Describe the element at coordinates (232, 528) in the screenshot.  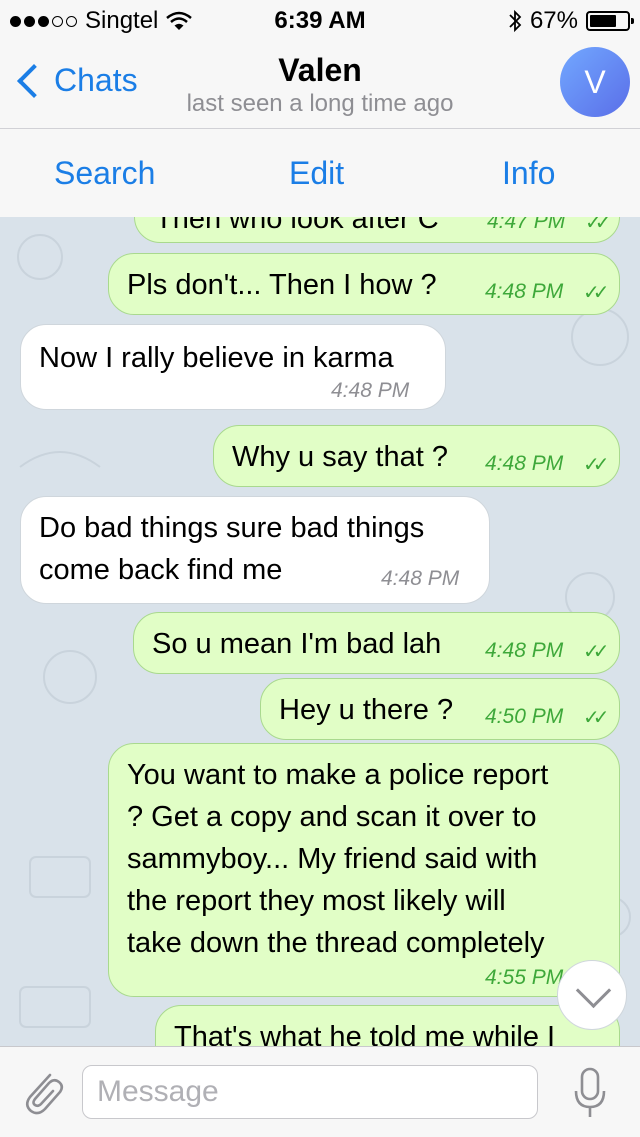
I see `message-text-line-1: Do bad things sure bad things` at that location.